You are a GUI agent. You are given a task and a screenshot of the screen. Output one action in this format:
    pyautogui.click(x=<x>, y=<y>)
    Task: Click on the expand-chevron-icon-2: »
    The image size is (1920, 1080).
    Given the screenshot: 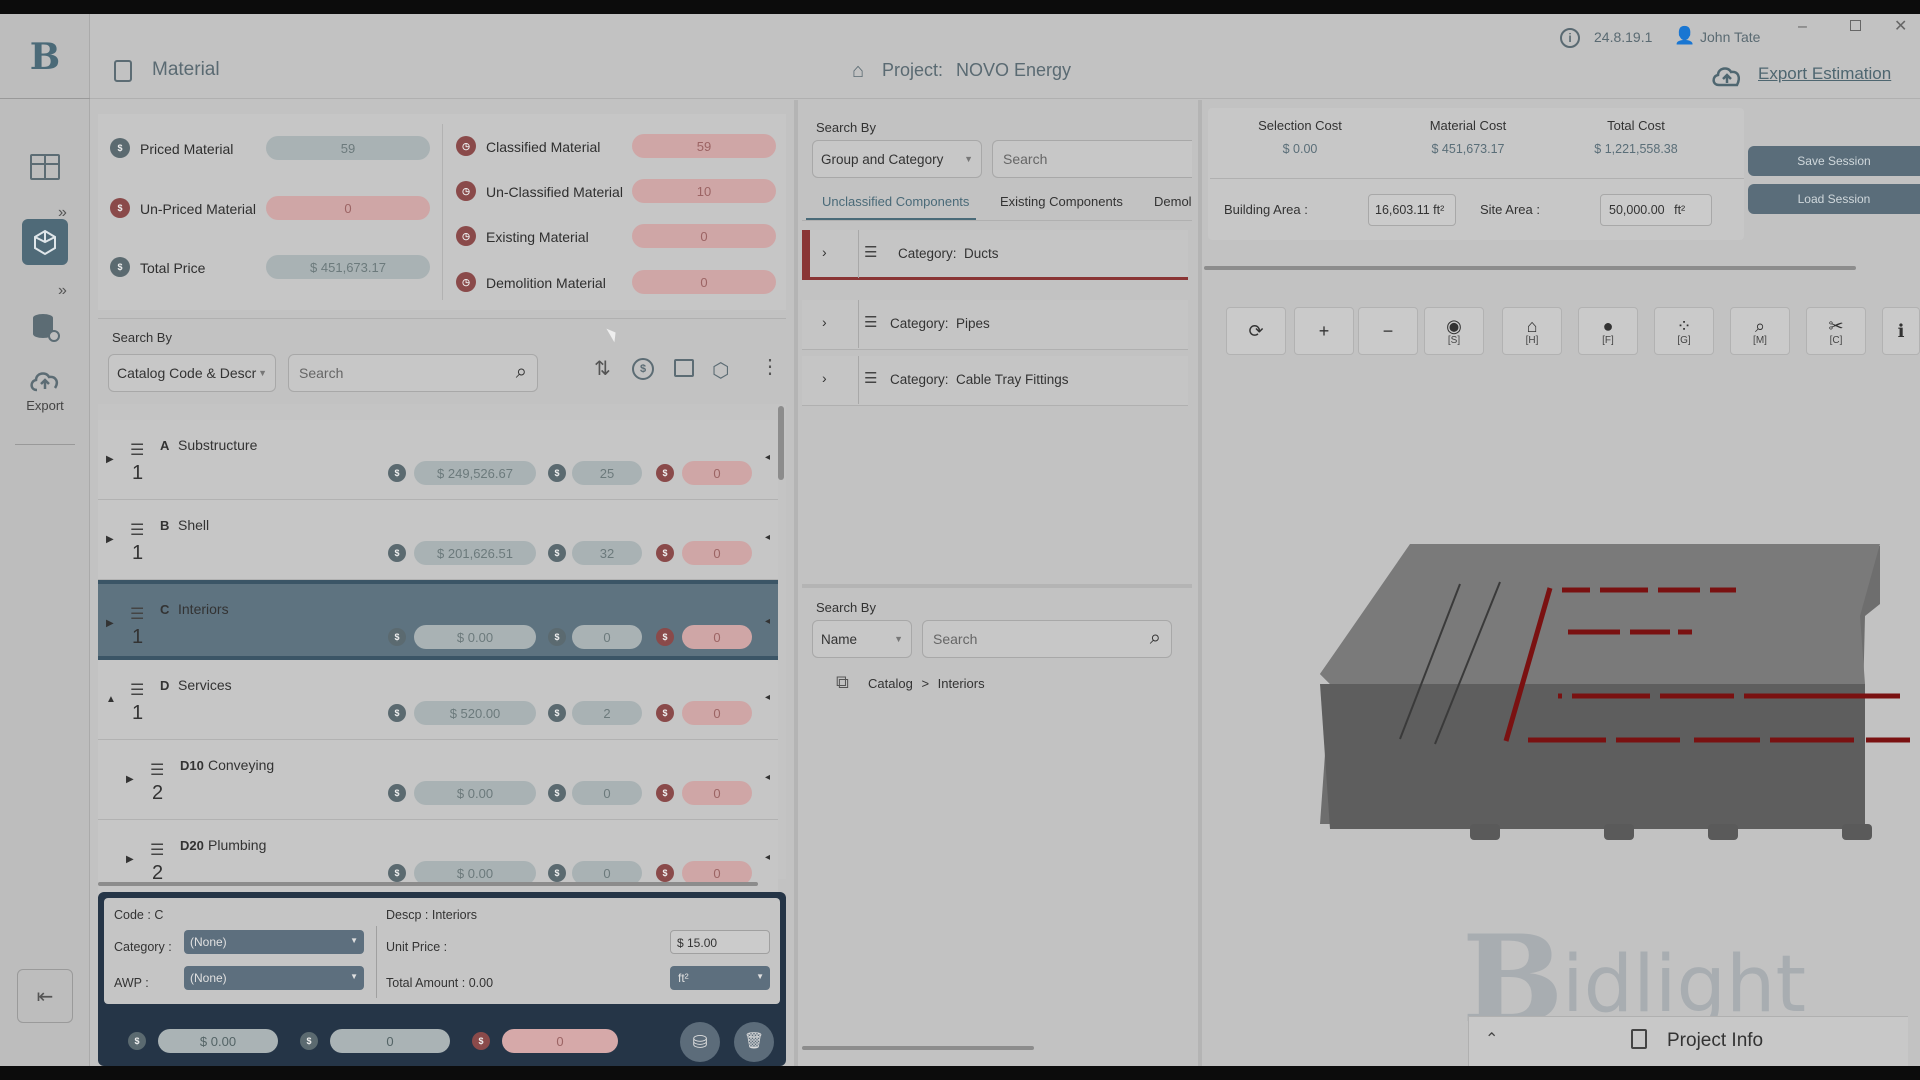 What is the action you would take?
    pyautogui.click(x=62, y=291)
    